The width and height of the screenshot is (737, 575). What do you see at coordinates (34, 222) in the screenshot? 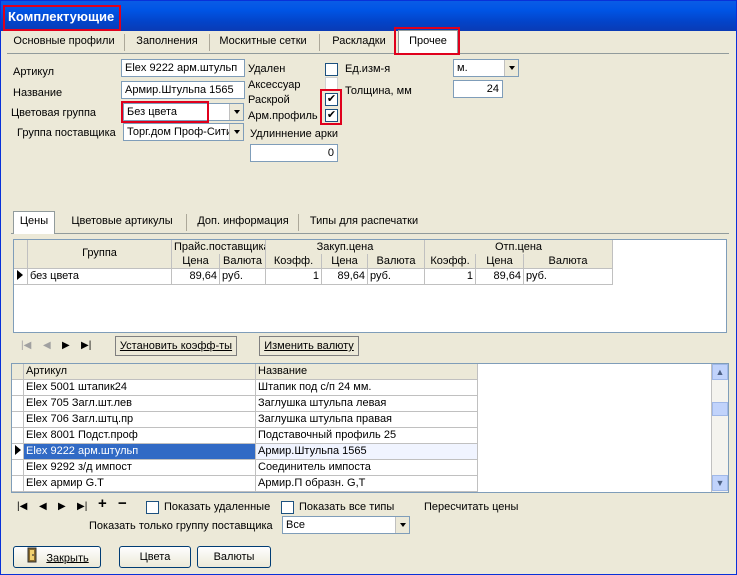
I see `tab-prices: Цены` at bounding box center [34, 222].